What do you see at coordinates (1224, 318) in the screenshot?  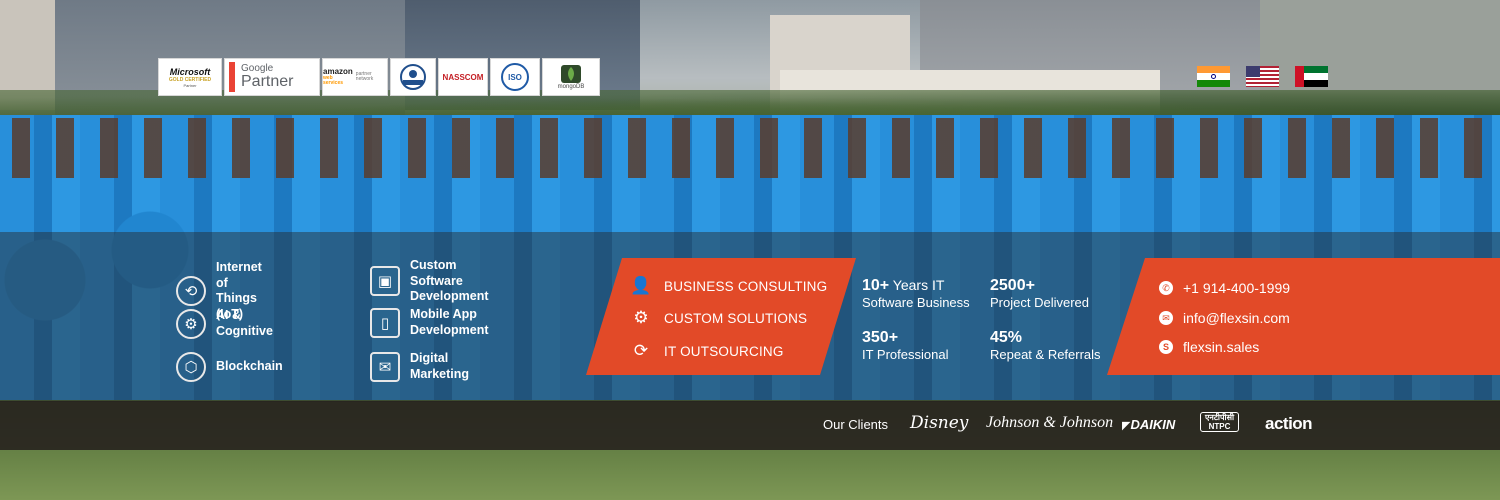 I see `contact-email: ✉ info@flexsin.com` at bounding box center [1224, 318].